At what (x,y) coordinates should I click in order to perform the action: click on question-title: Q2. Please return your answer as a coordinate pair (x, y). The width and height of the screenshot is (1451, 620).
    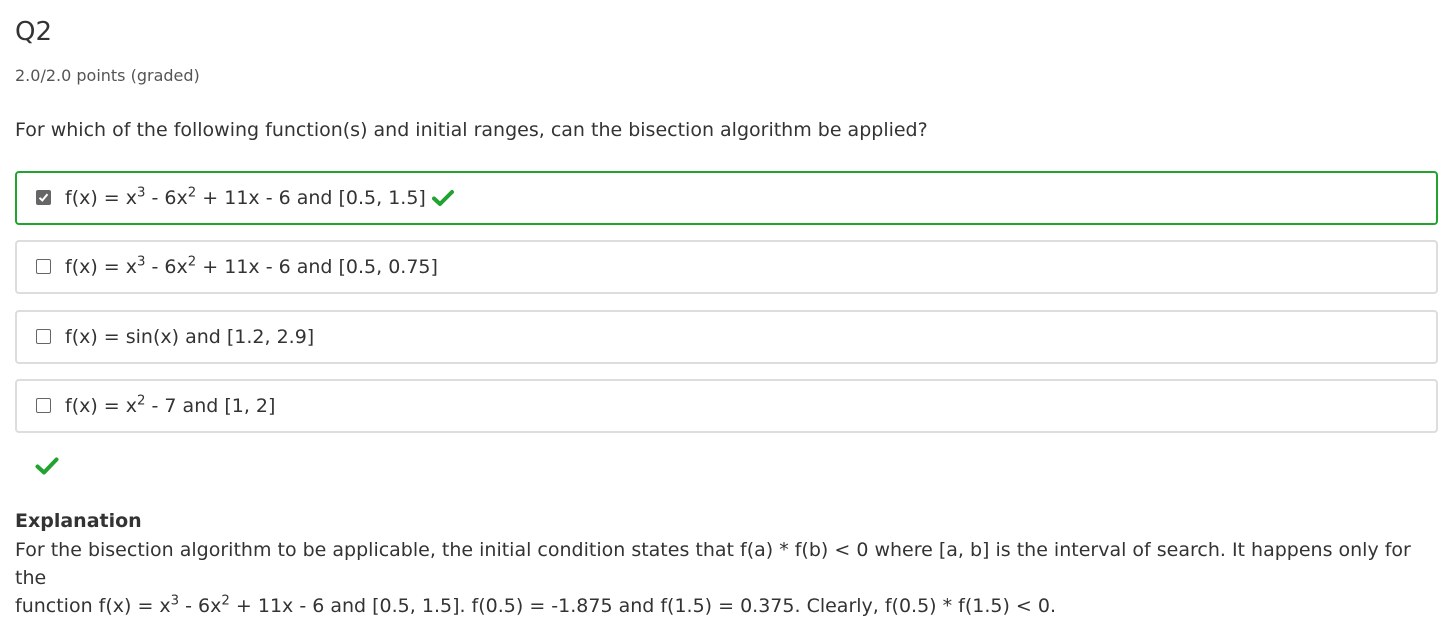
    Looking at the image, I should click on (34, 32).